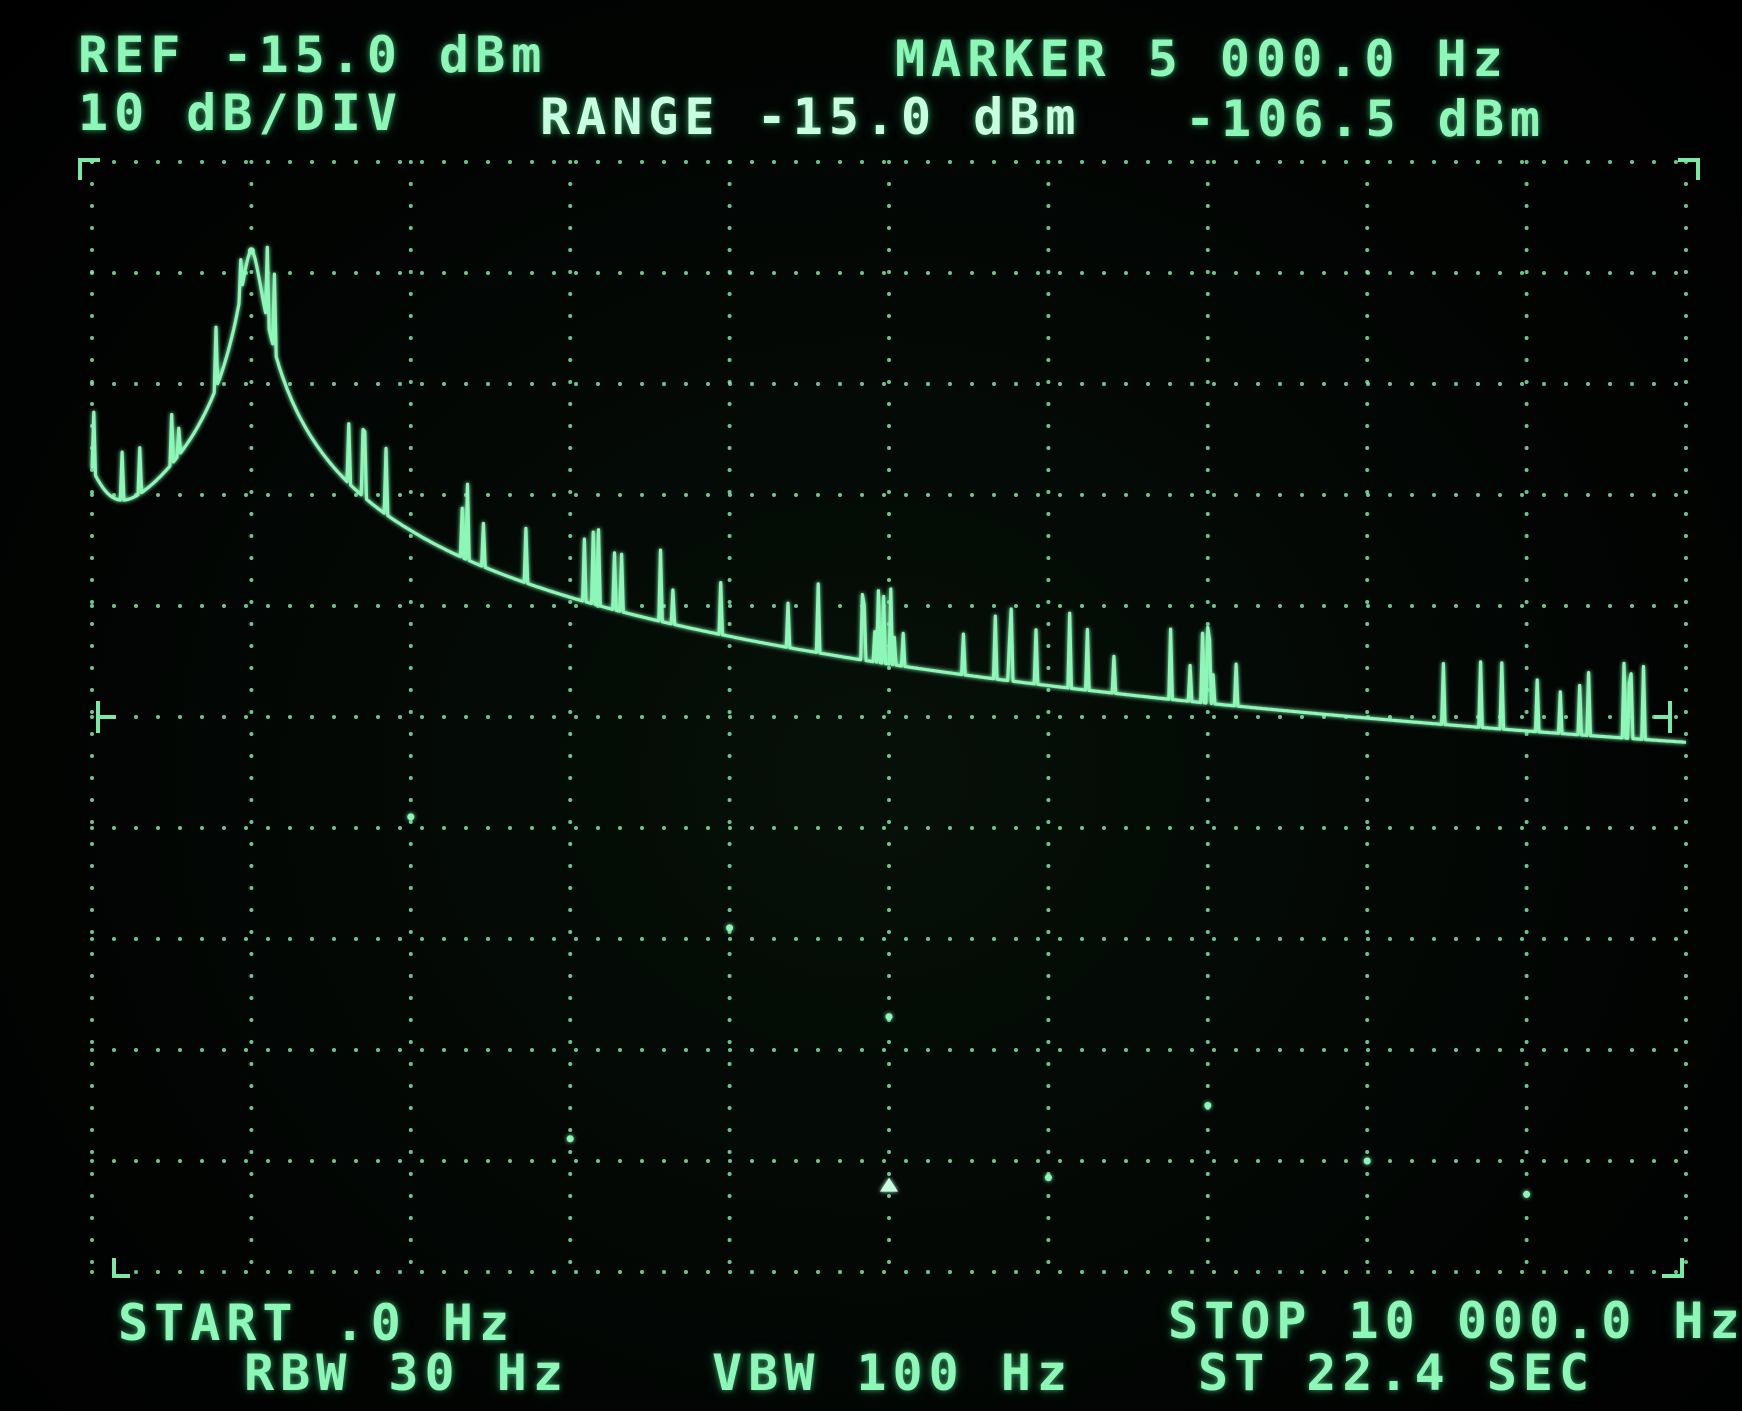  Describe the element at coordinates (893, 1373) in the screenshot. I see `vbw-readout: VBW 100 Hz` at that location.